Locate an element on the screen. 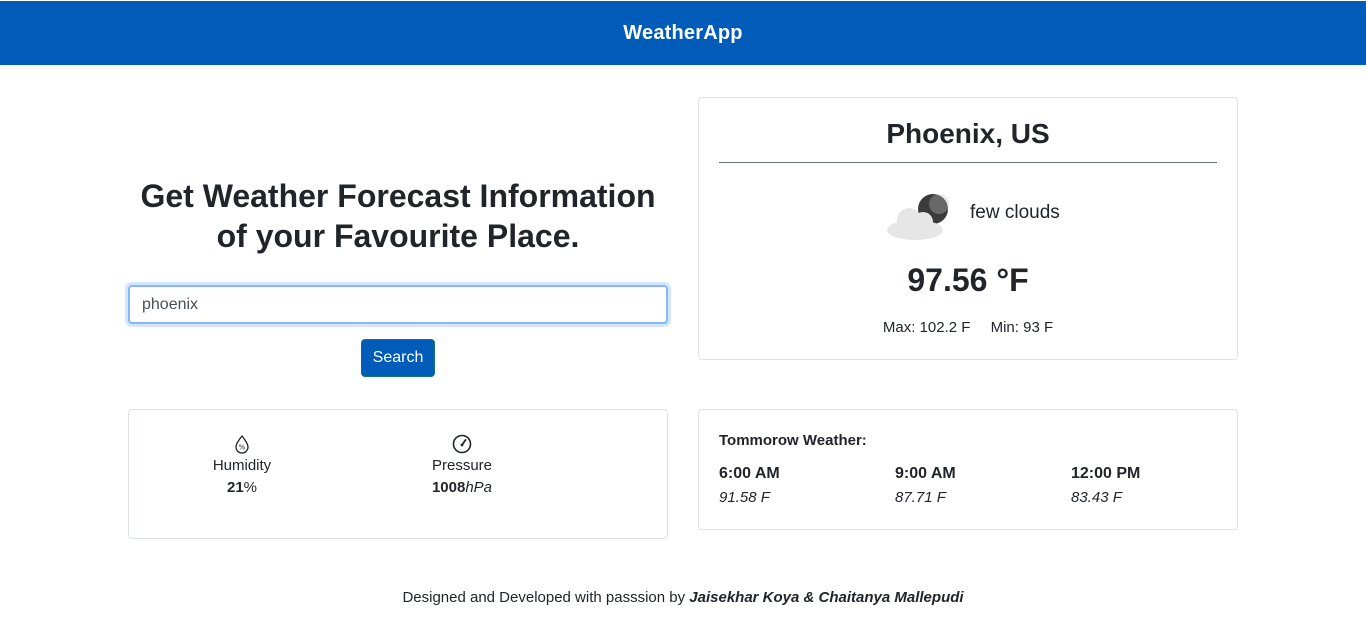 This screenshot has width=1366, height=626. search-button: Search is located at coordinates (398, 358).